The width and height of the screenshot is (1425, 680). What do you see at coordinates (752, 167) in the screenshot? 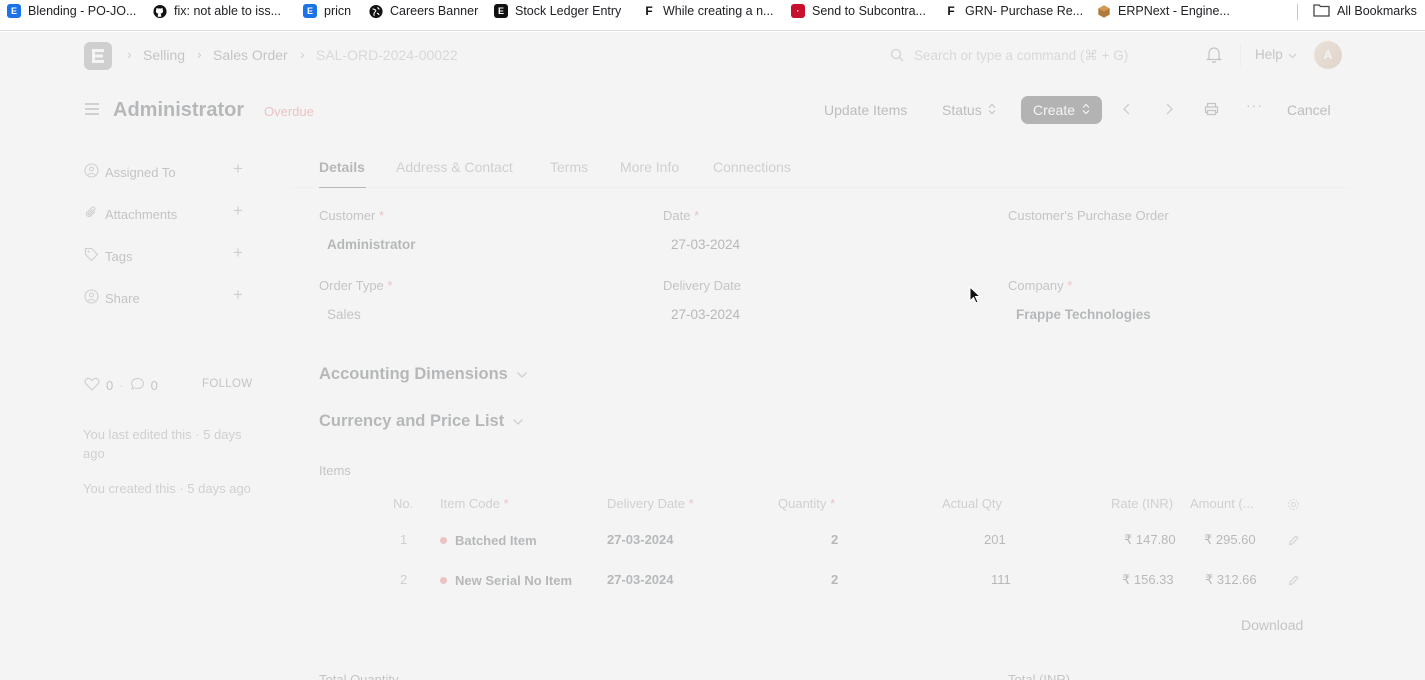
I see `tab-connections: Connections` at bounding box center [752, 167].